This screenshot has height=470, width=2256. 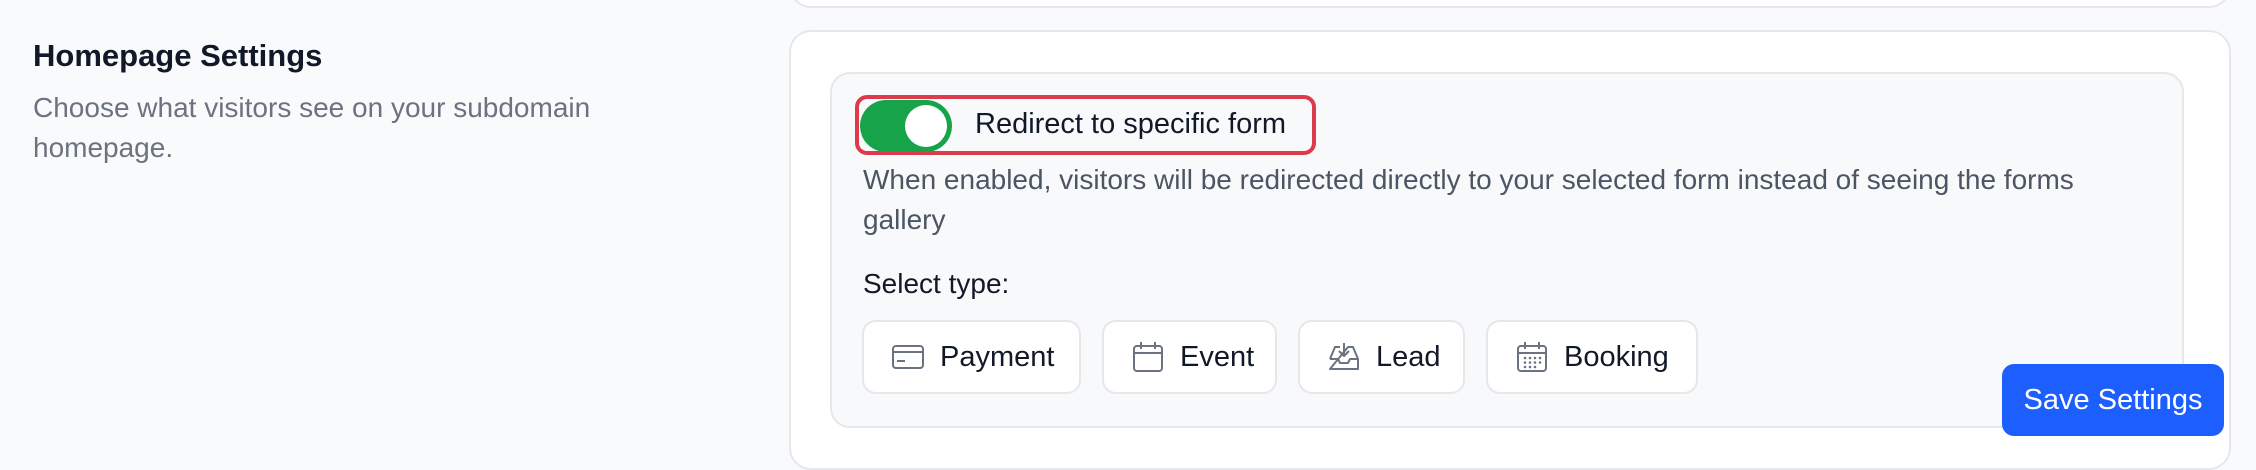 I want to click on redirect-toggle, so click(x=906, y=126).